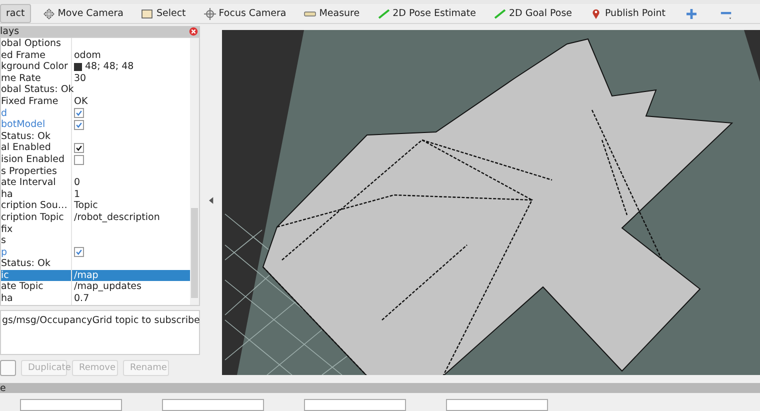 The width and height of the screenshot is (760, 411). What do you see at coordinates (245, 13) in the screenshot?
I see `tool-button: Focus Camera` at bounding box center [245, 13].